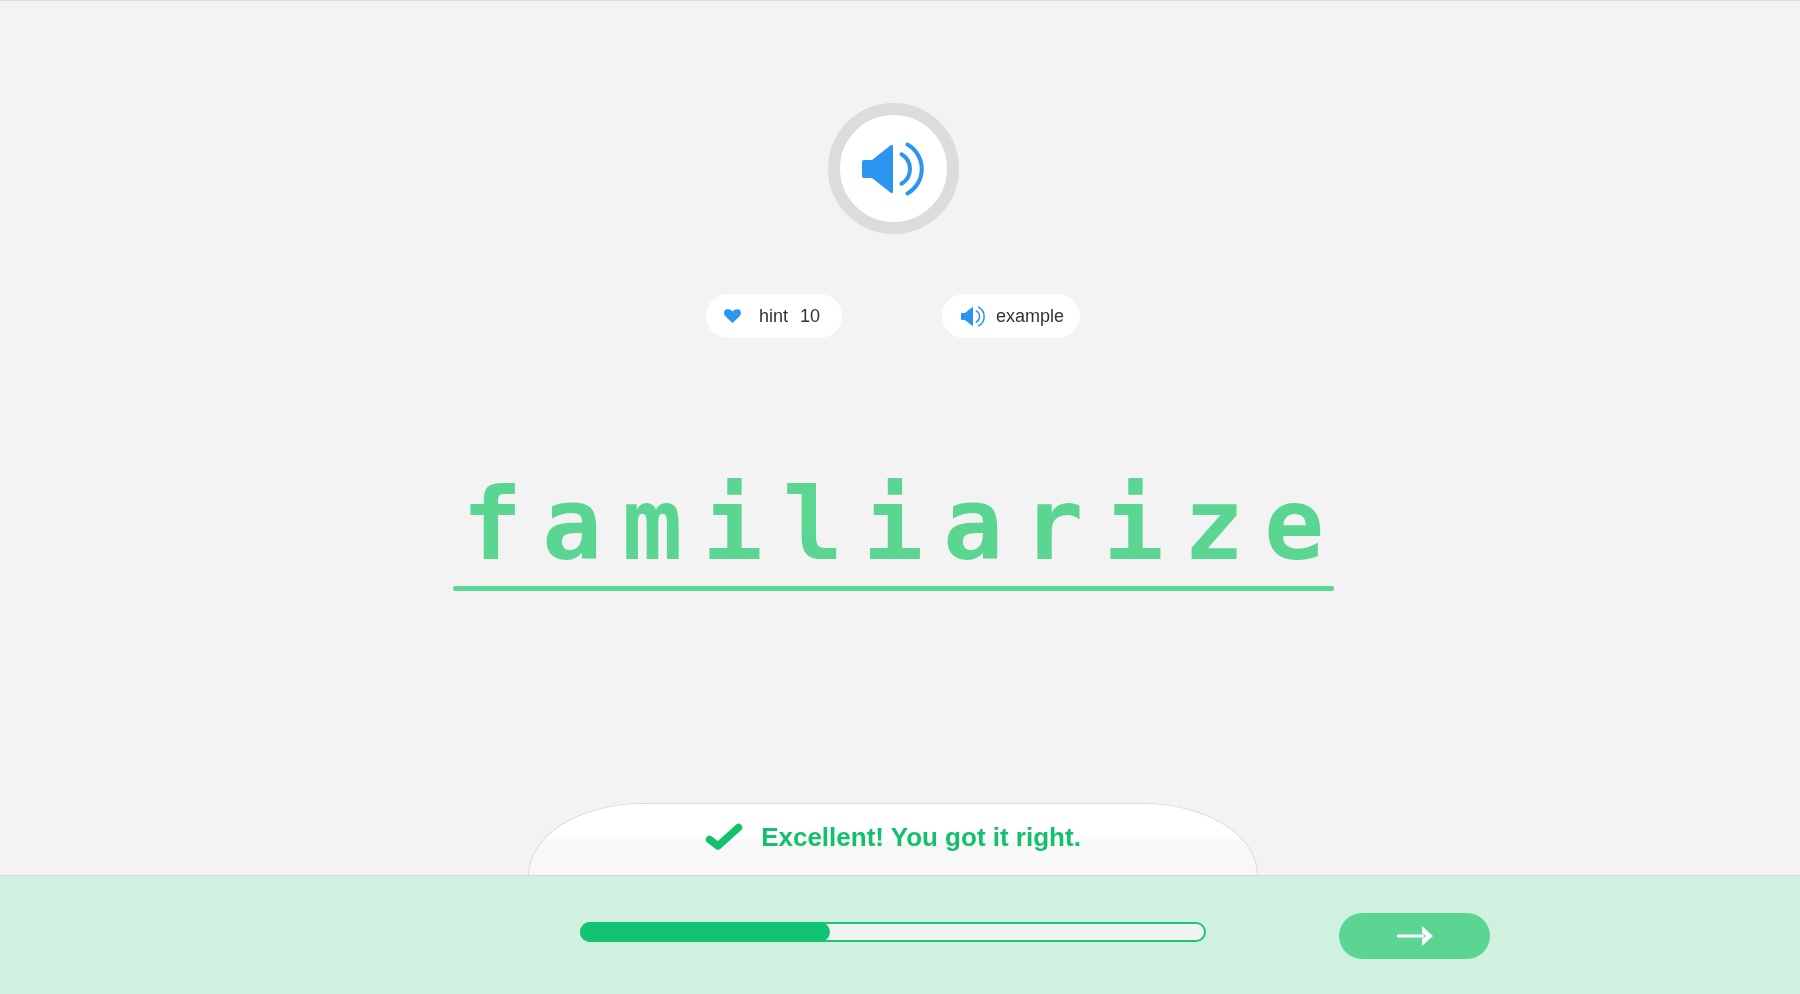 This screenshot has height=994, width=1800. I want to click on example-button: example, so click(1011, 316).